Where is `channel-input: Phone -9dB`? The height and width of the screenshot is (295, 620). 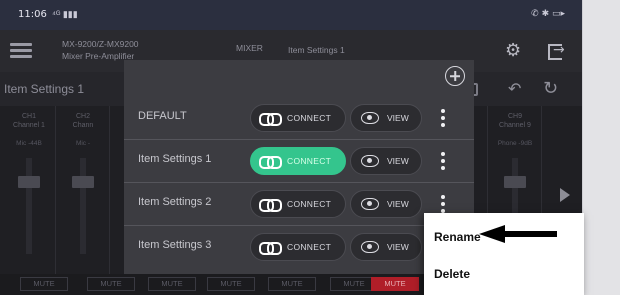 channel-input: Phone -9dB is located at coordinates (515, 143).